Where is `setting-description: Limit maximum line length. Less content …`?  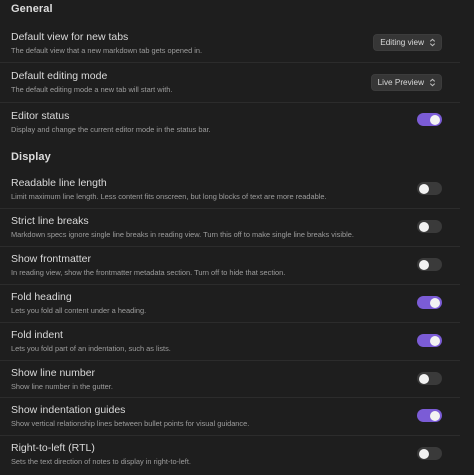
setting-description: Limit maximum line length. Less content … is located at coordinates (169, 196).